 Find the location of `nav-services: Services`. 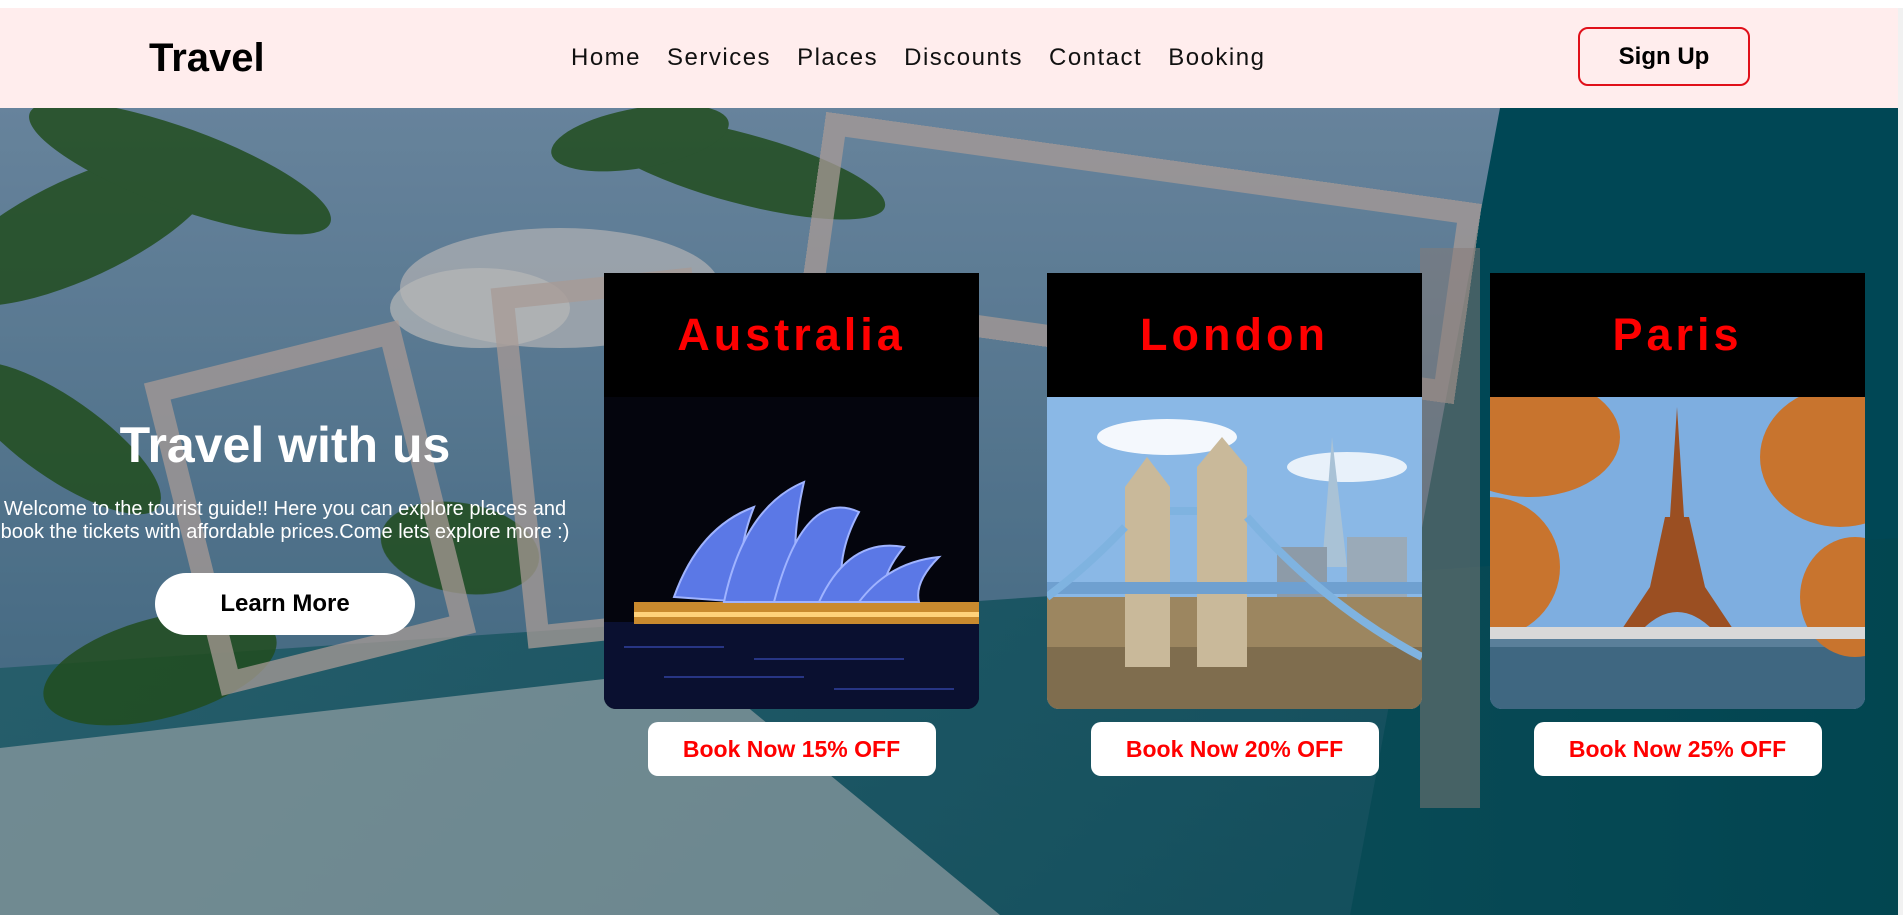

nav-services: Services is located at coordinates (719, 58).